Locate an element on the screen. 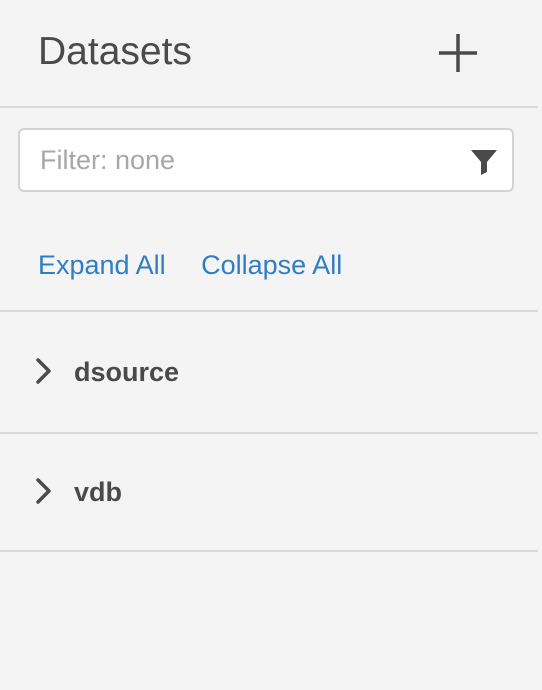 The width and height of the screenshot is (542, 690). filter-field is located at coordinates (266, 160).